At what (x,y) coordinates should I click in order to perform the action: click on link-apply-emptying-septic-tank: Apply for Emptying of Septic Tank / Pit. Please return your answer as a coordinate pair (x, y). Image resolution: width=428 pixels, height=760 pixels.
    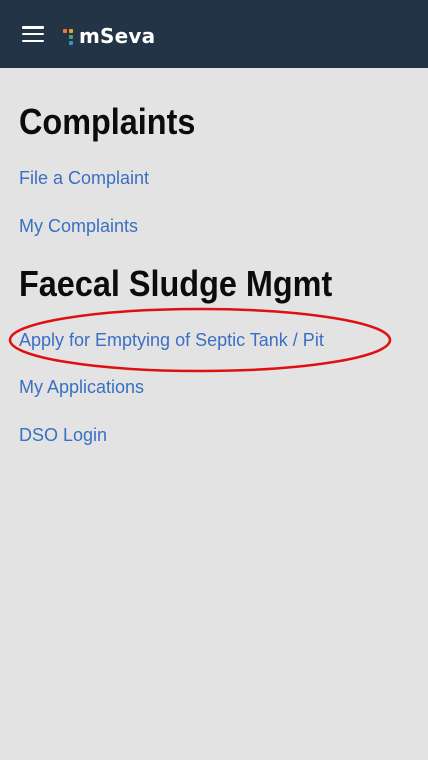
    Looking at the image, I should click on (171, 340).